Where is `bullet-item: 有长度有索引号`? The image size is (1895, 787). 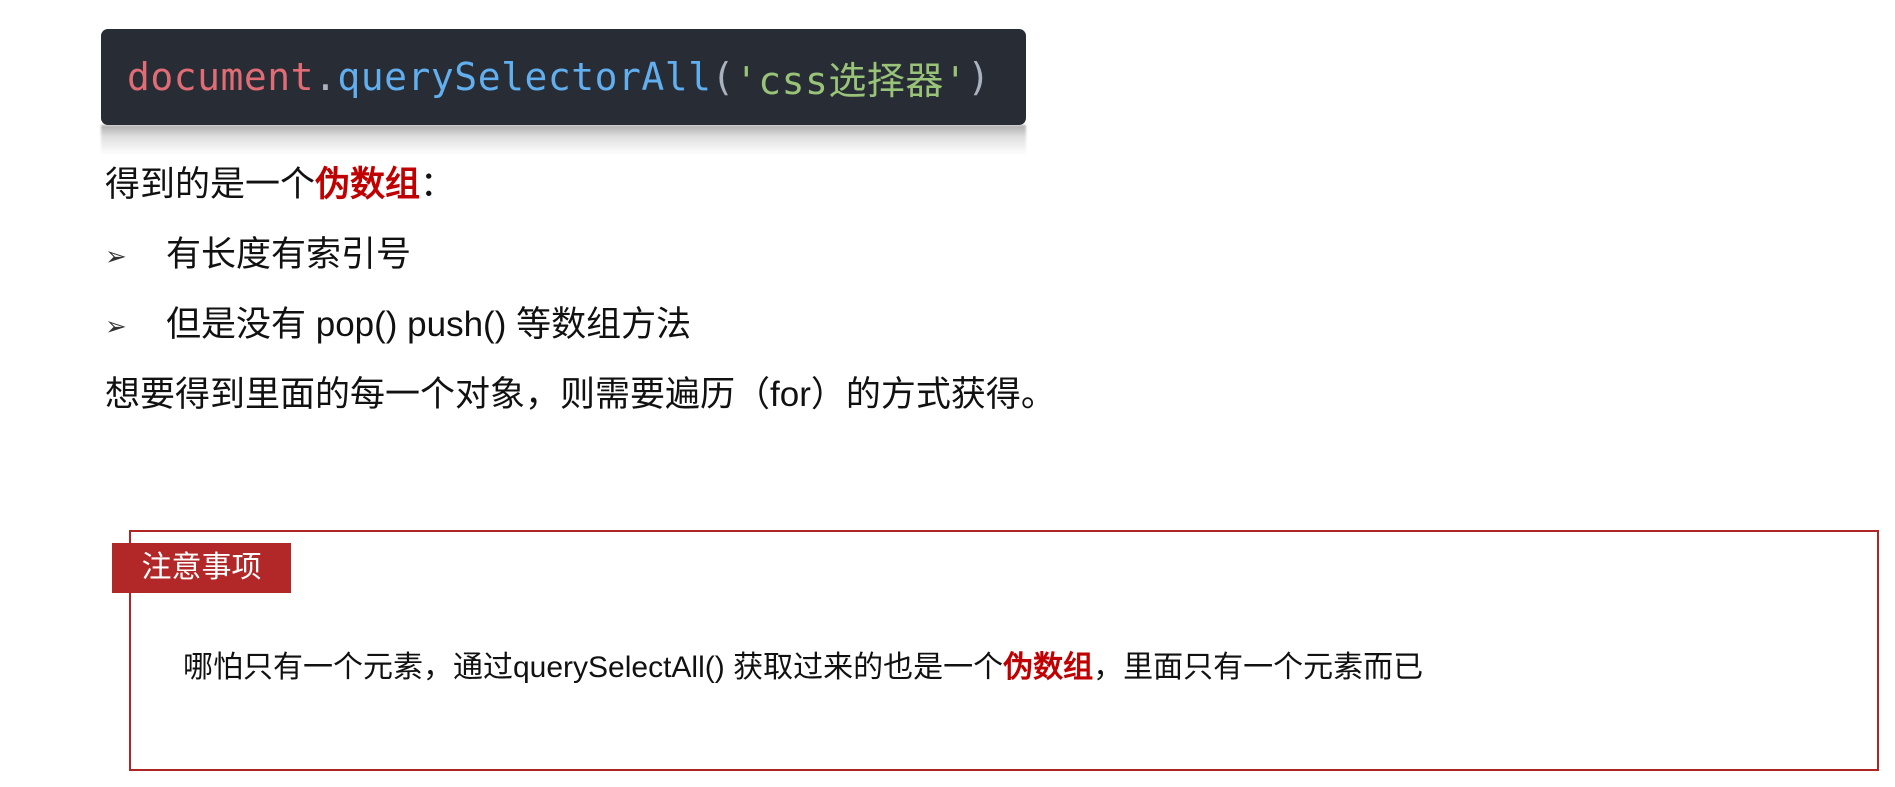 bullet-item: 有长度有索引号 is located at coordinates (289, 254).